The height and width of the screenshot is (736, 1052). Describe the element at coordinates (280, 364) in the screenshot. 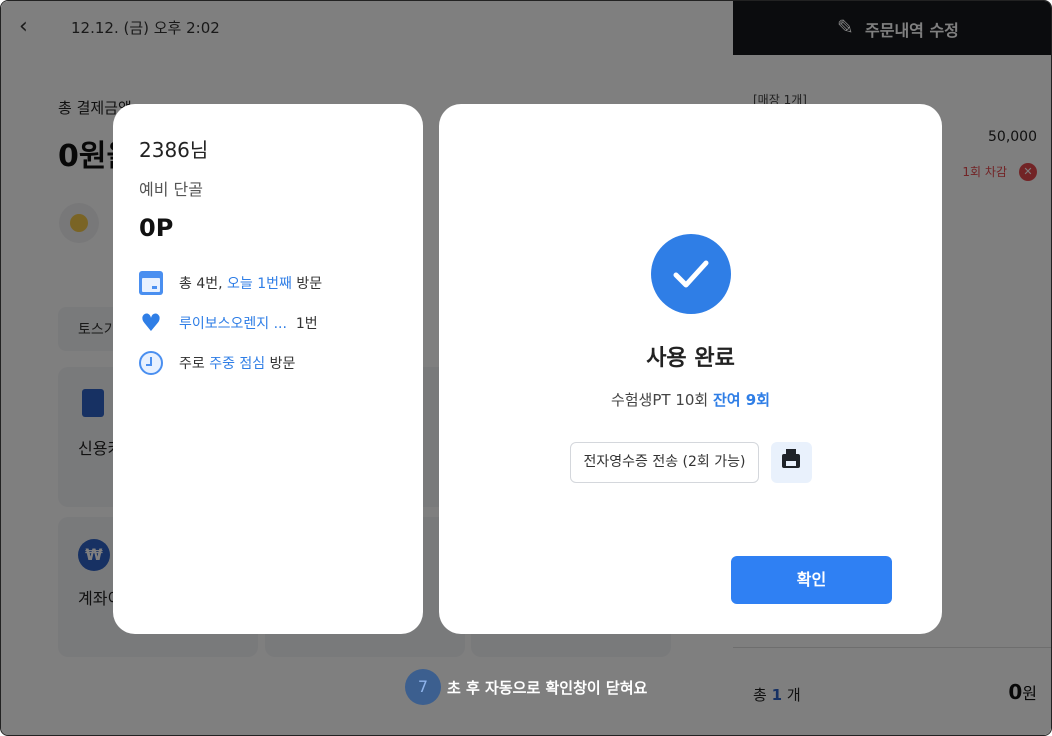

I see `time-suffix: 방문` at that location.